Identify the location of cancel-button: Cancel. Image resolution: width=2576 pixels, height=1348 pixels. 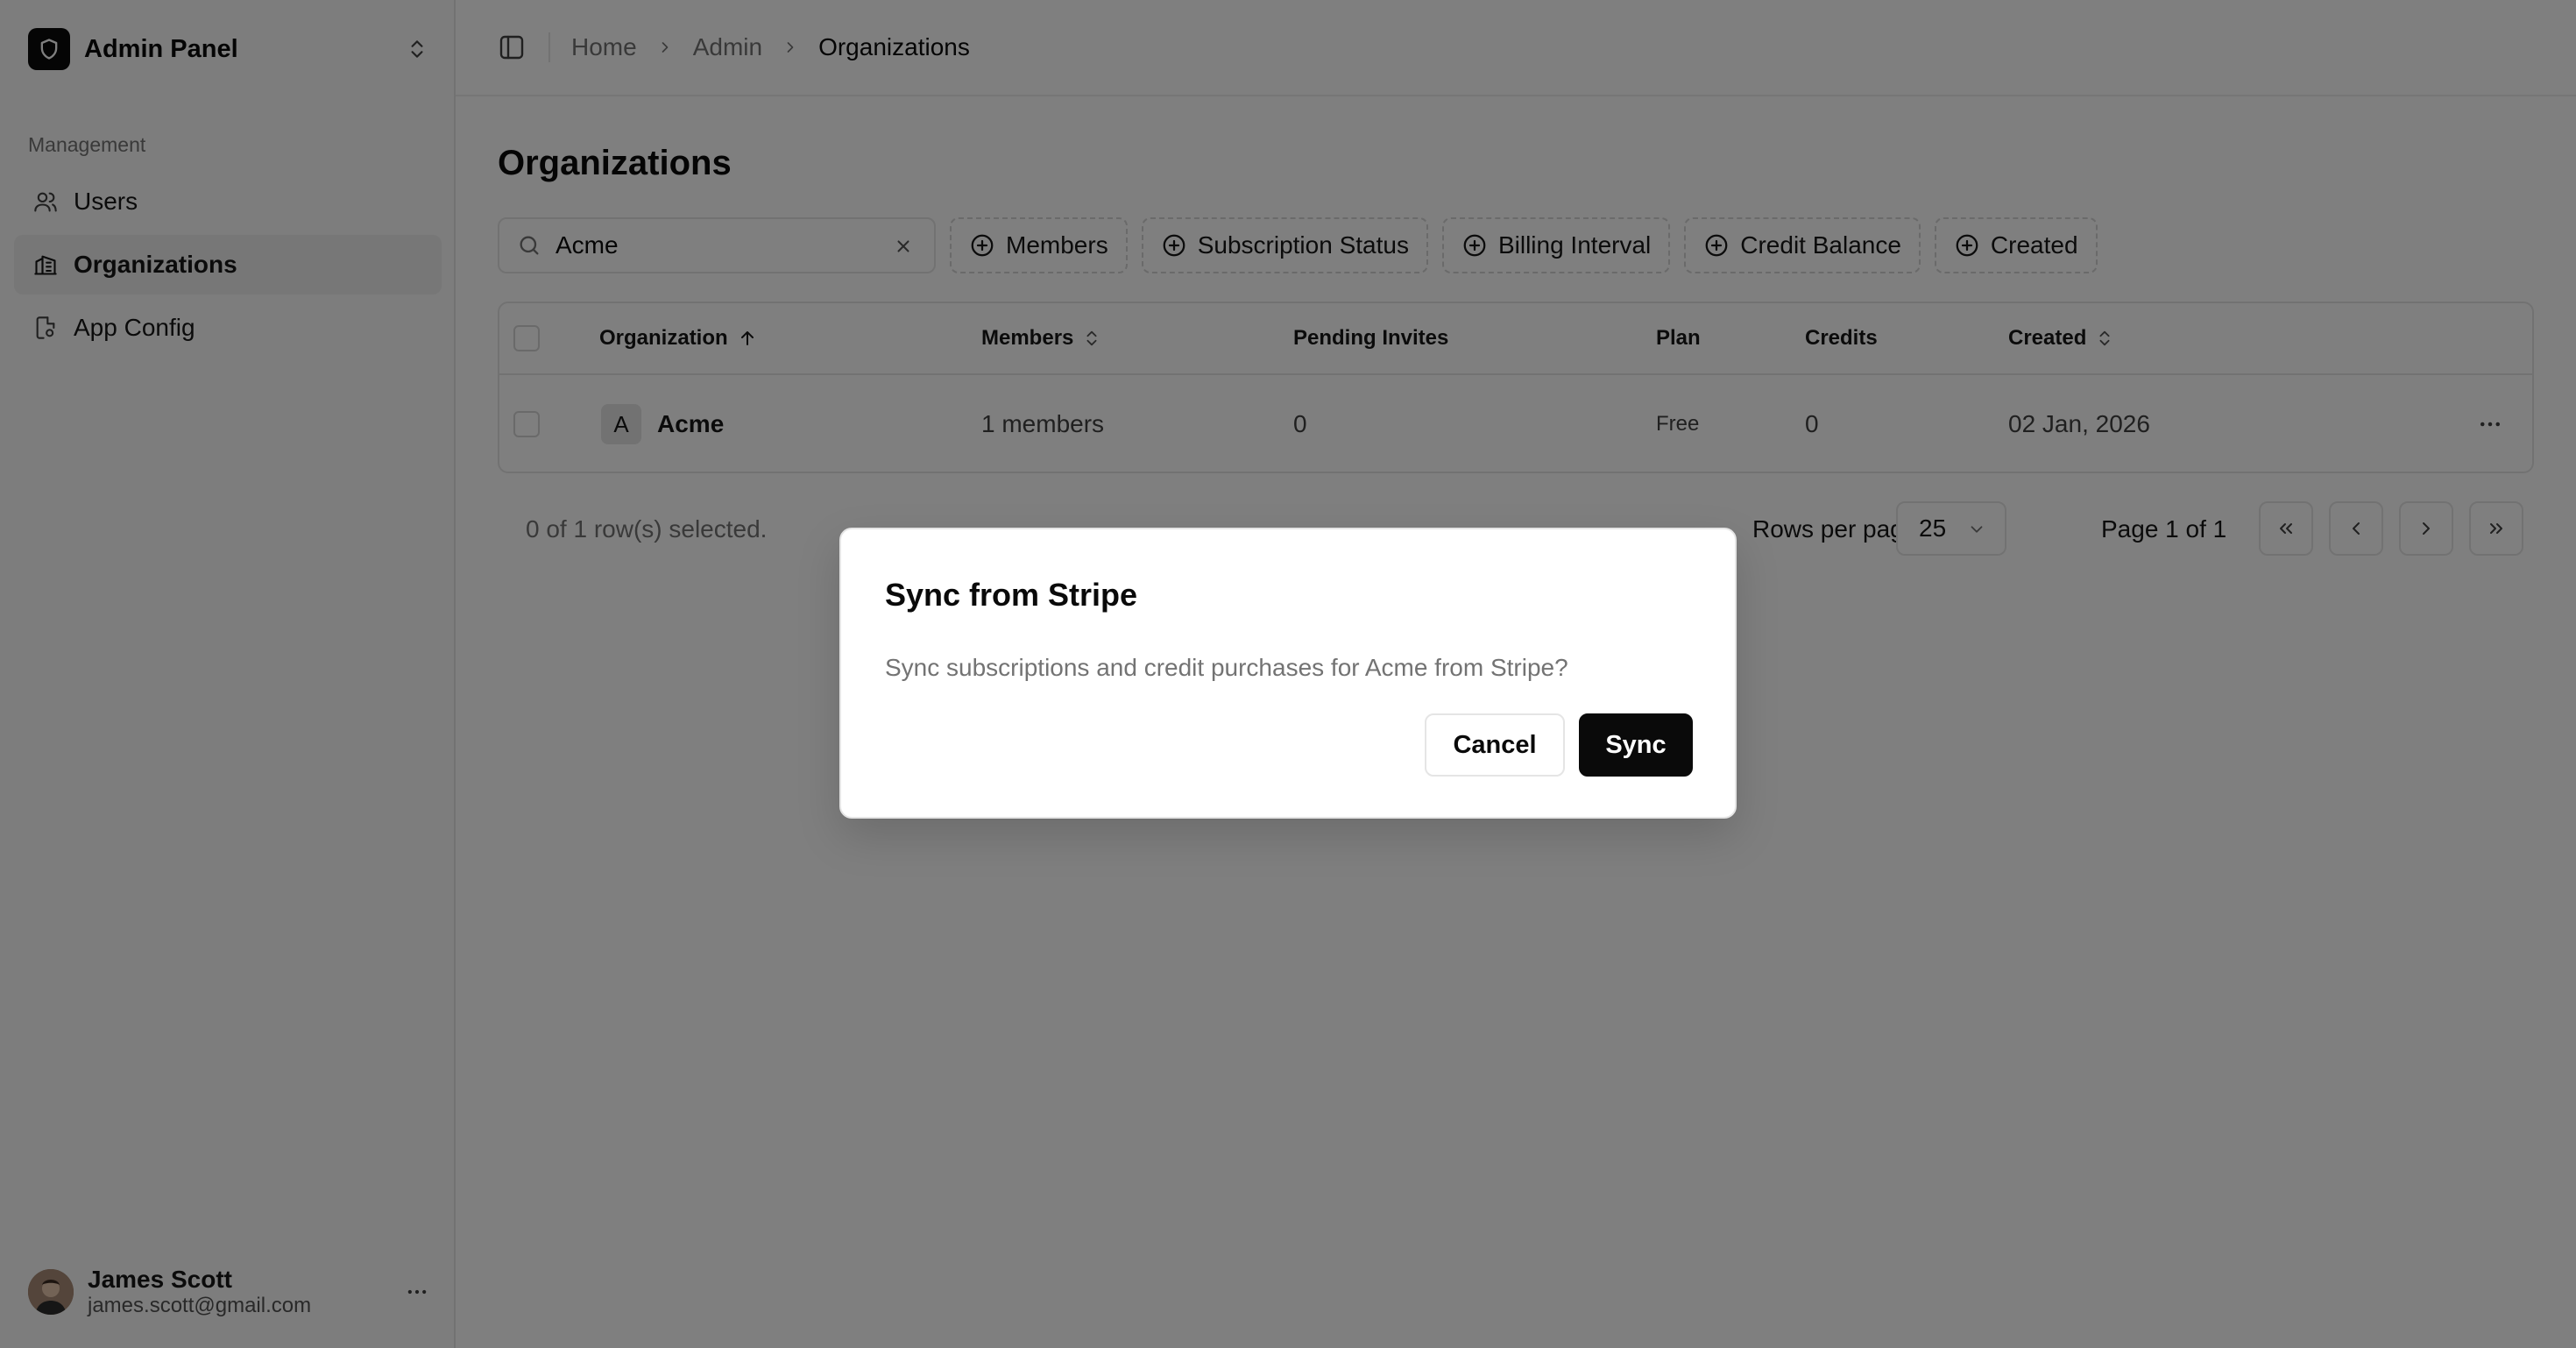
(1495, 745).